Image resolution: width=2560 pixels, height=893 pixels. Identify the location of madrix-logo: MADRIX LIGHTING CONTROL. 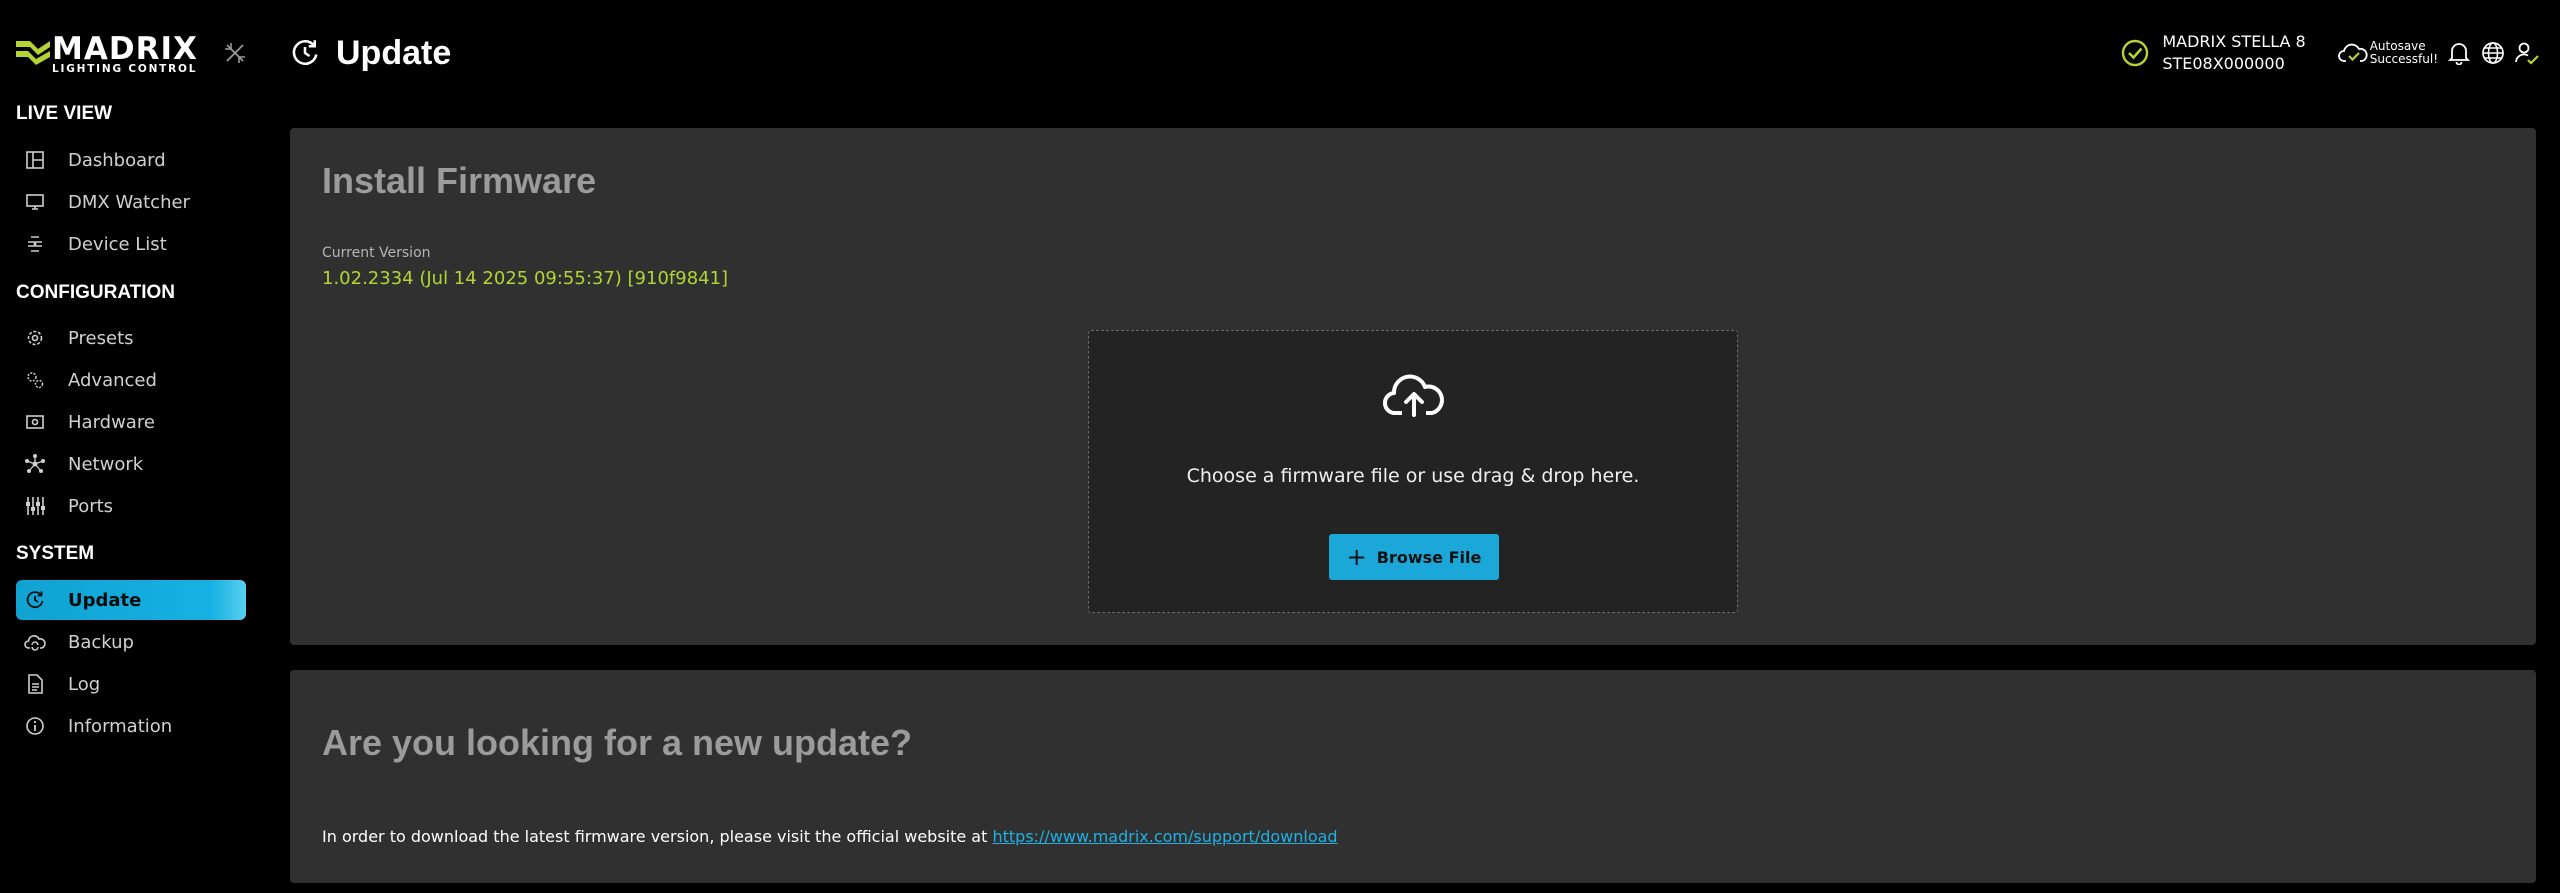
(108, 53).